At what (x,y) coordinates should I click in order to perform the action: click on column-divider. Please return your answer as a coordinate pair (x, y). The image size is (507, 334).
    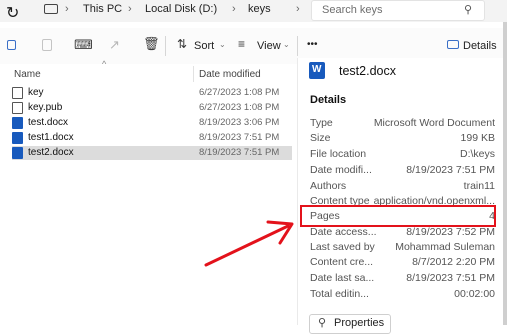
    Looking at the image, I should click on (193, 74).